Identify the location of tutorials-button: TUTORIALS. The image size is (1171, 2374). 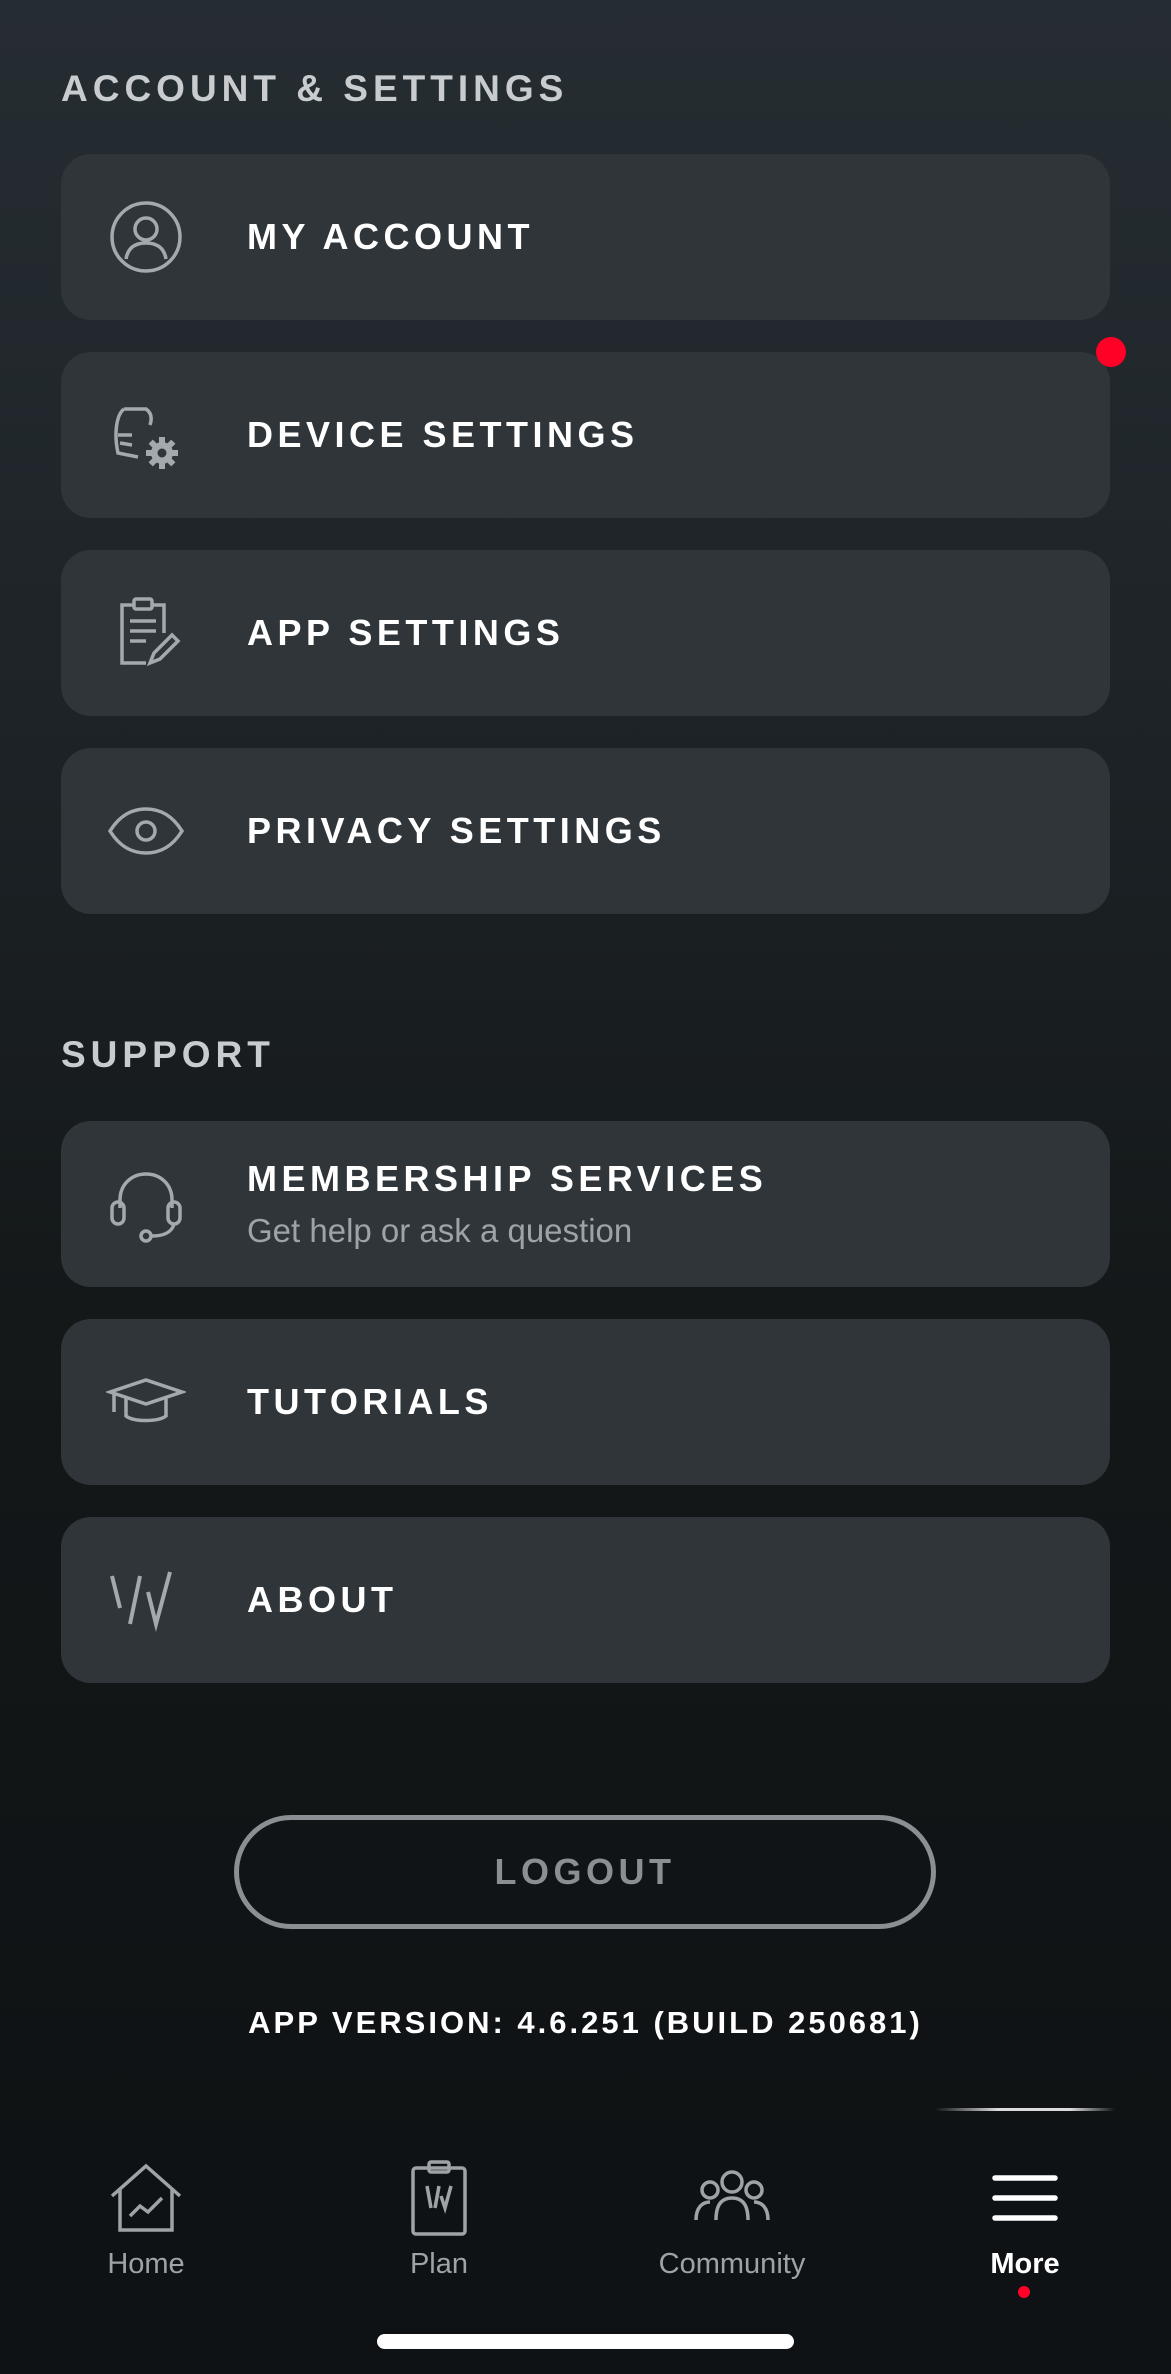
(585, 1402).